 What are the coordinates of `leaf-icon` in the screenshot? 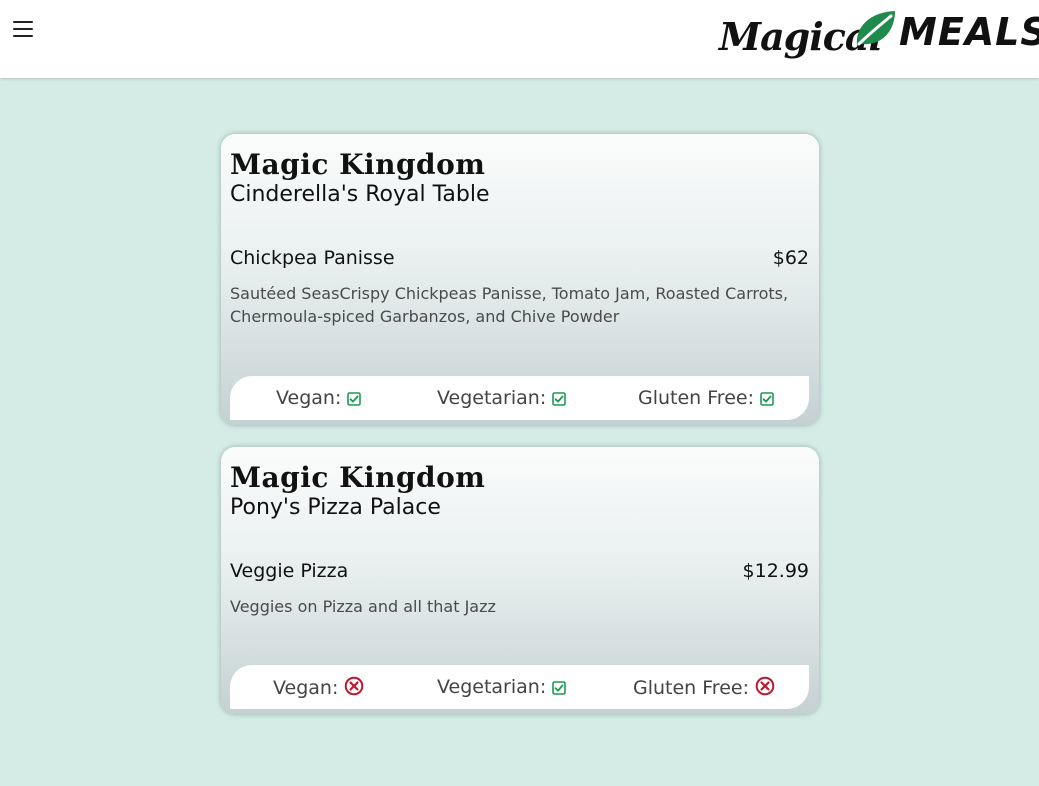 It's located at (875, 28).